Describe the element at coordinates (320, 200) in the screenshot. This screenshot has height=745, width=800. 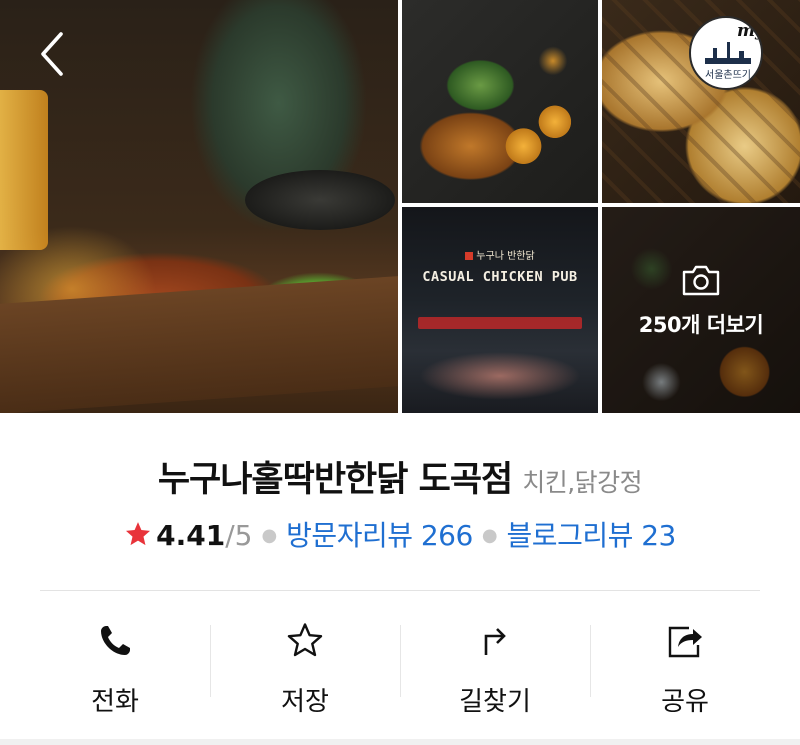
I see `plate-shape` at that location.